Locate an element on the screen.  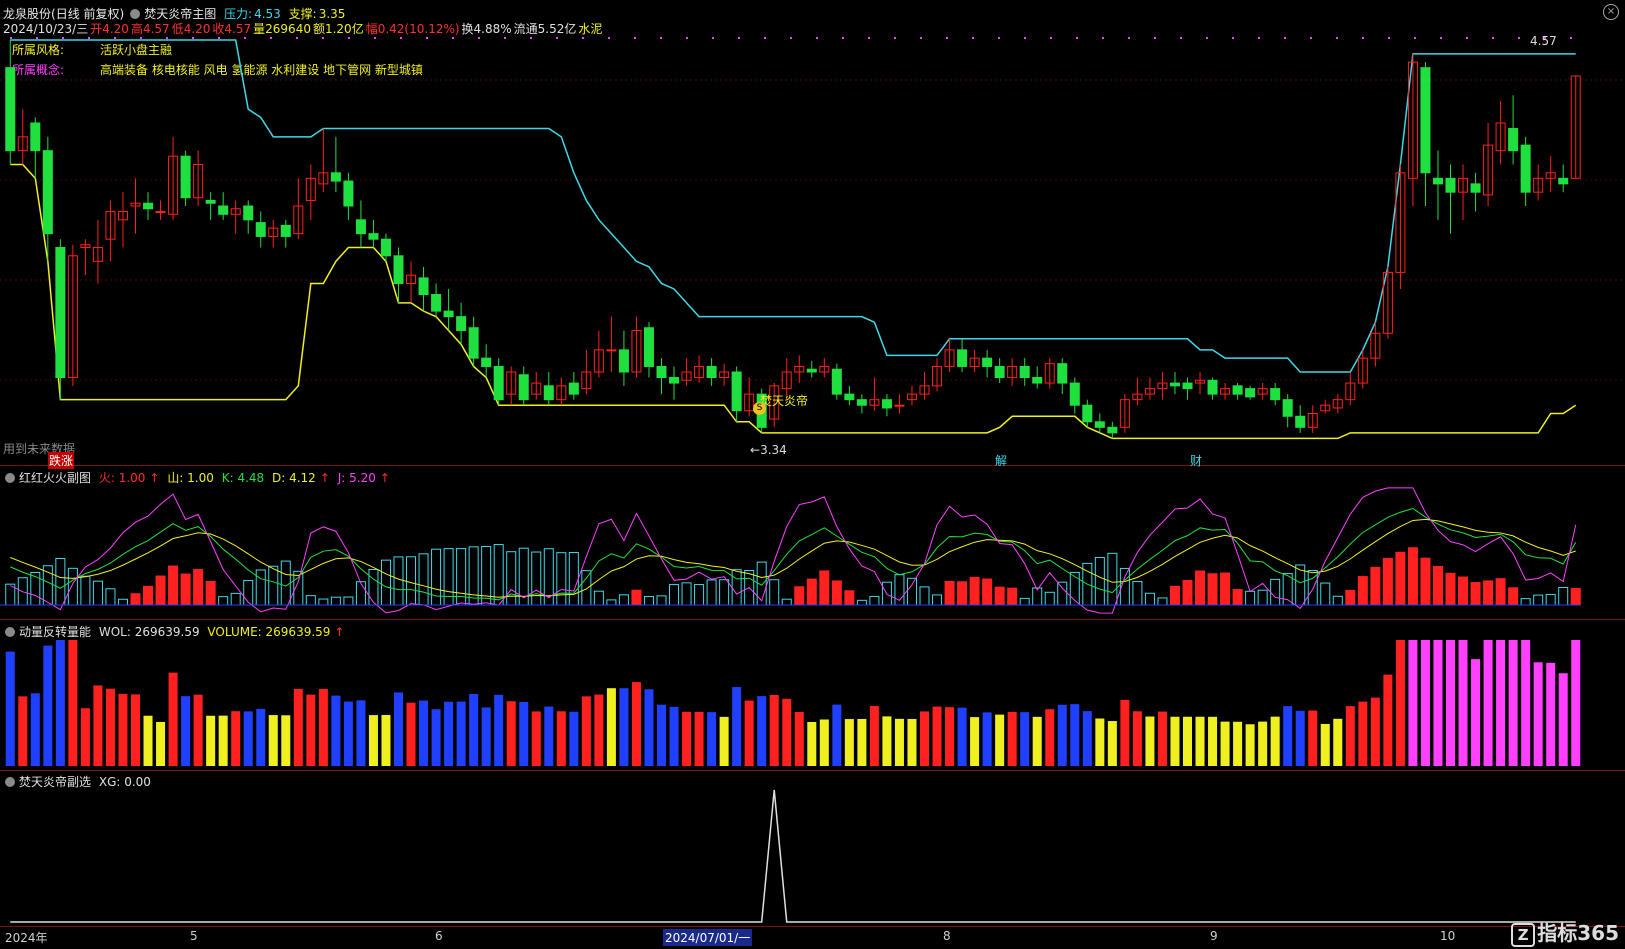
sub2-toggle-icon is located at coordinates (10, 632).